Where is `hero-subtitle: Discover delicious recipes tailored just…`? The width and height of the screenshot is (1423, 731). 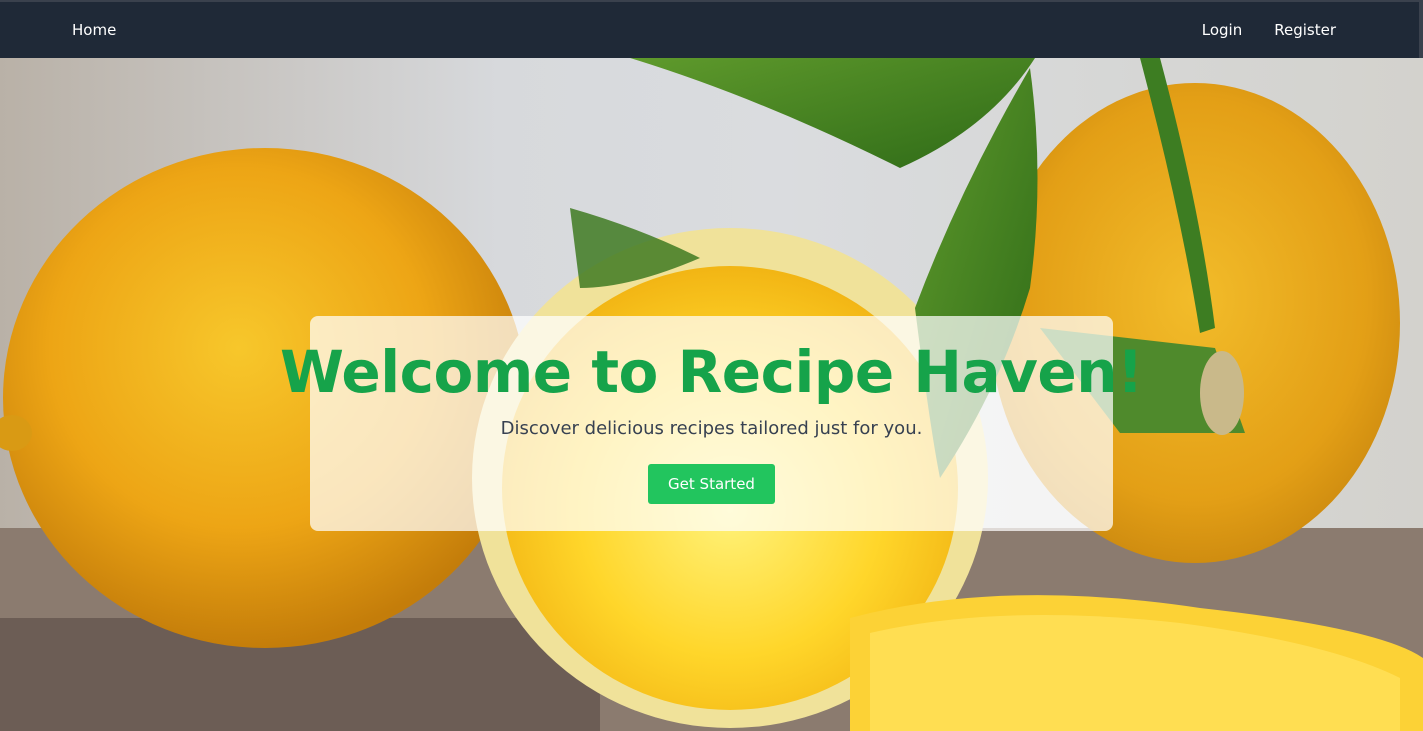
hero-subtitle: Discover delicious recipes tailored just… is located at coordinates (711, 428).